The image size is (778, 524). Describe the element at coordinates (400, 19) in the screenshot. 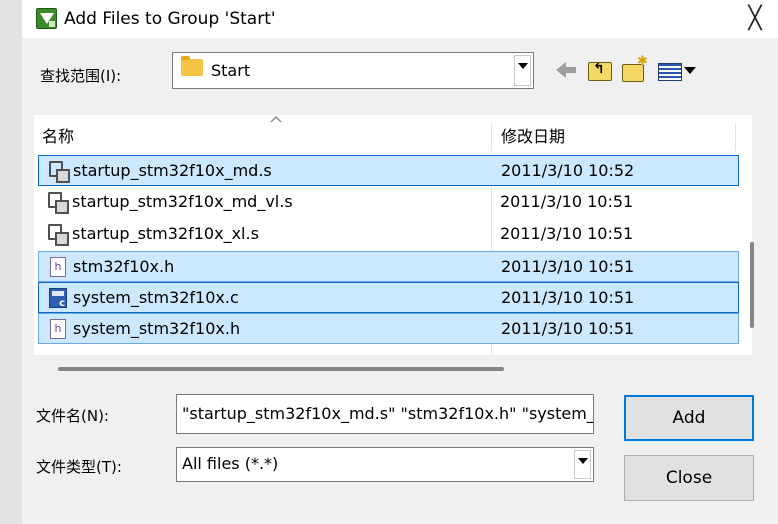

I see `title-bar: Add Files to Group 'Start' ╳` at that location.